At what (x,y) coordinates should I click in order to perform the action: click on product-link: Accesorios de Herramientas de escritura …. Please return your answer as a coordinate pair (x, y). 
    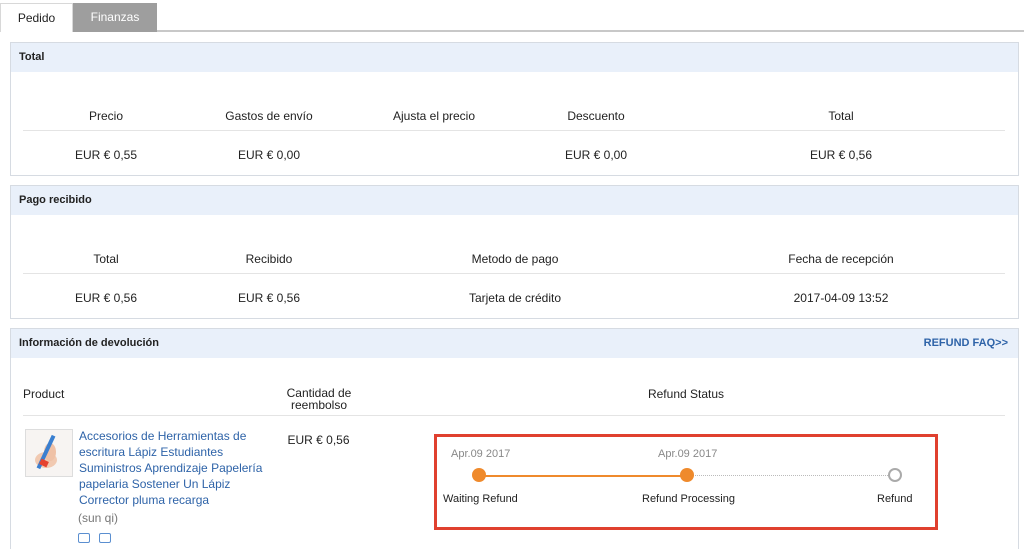
    Looking at the image, I should click on (179, 468).